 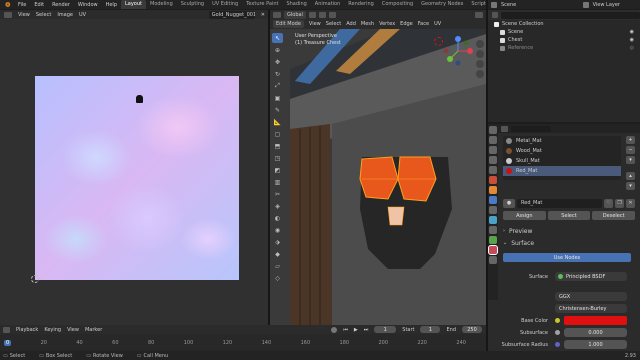 I want to click on tab-sculpting: Sculpting, so click(x=192, y=4).